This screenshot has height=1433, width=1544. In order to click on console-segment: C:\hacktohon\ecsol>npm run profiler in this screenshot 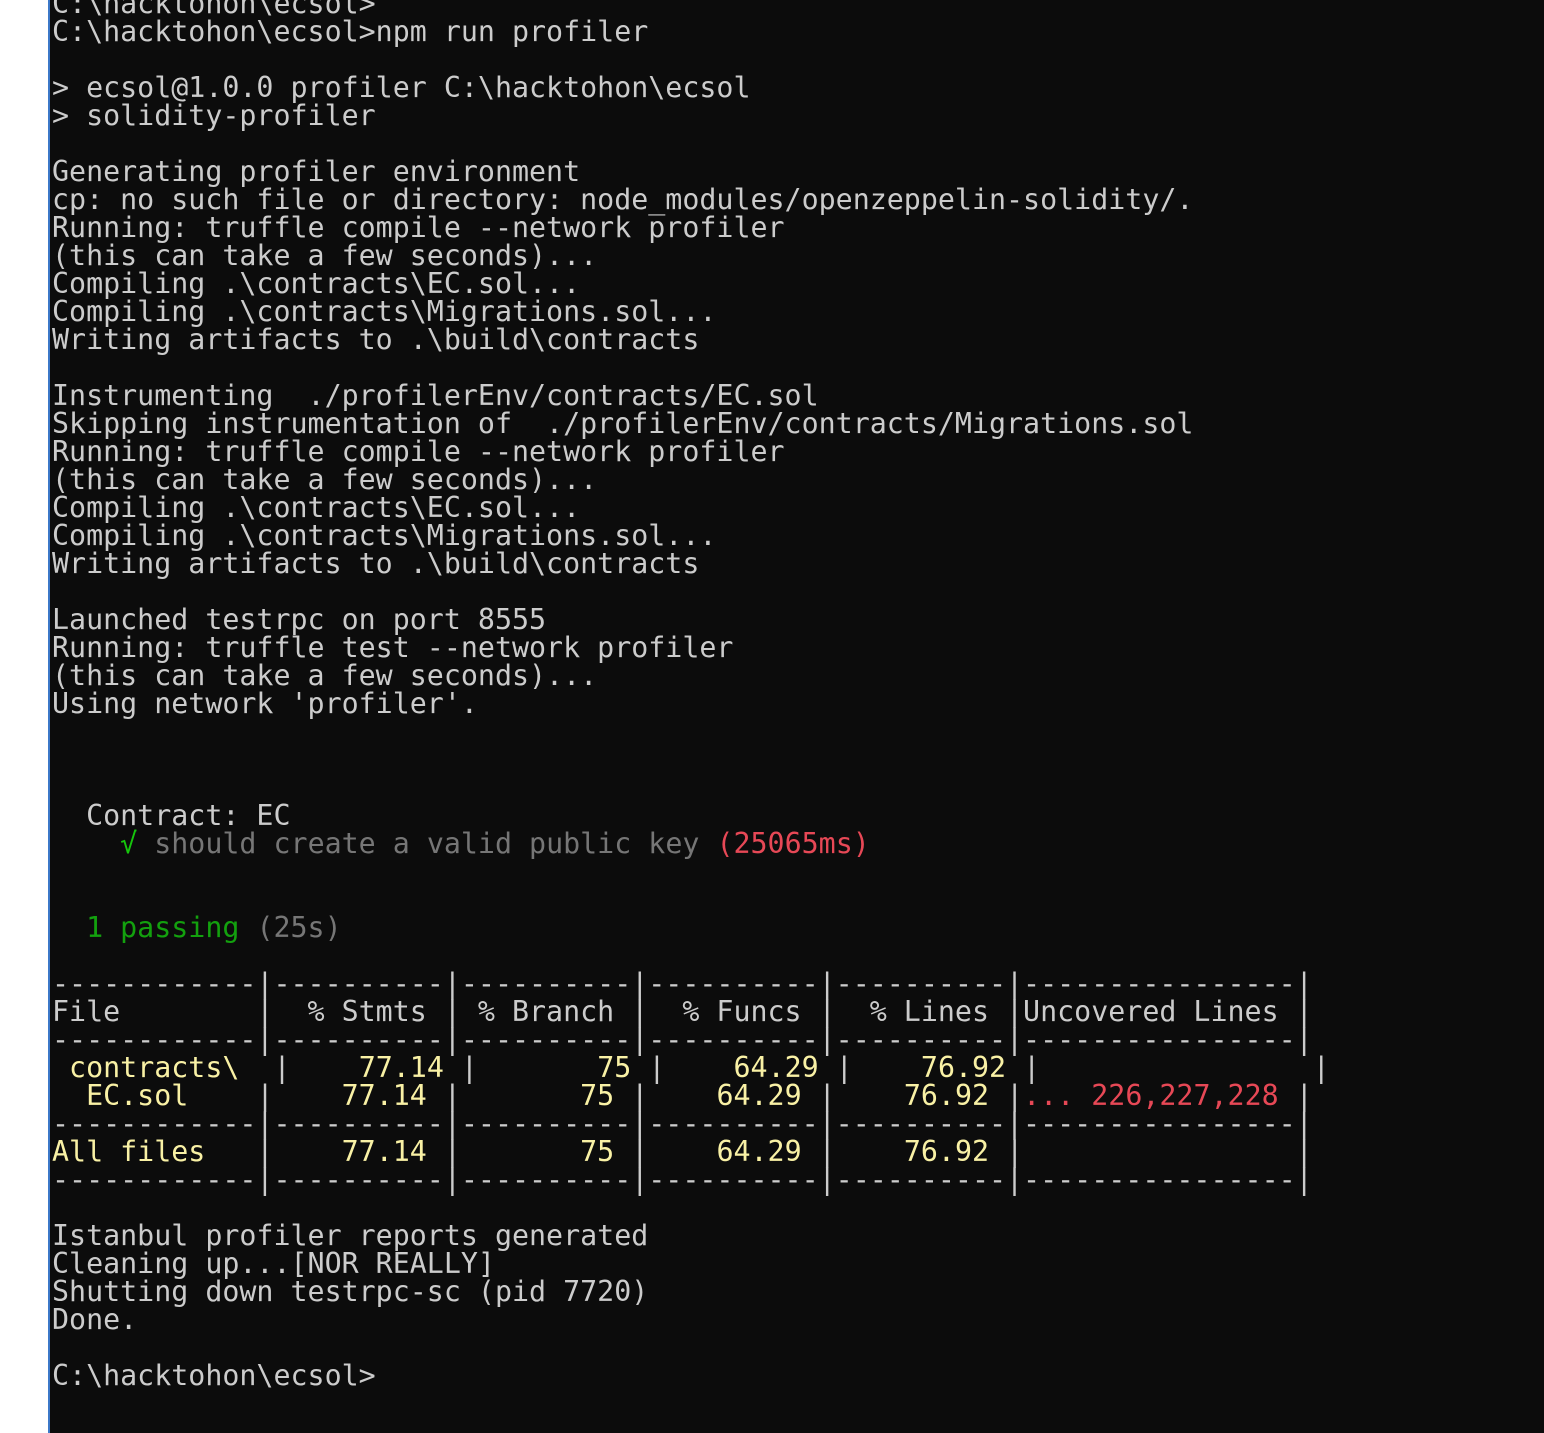, I will do `click(350, 31)`.